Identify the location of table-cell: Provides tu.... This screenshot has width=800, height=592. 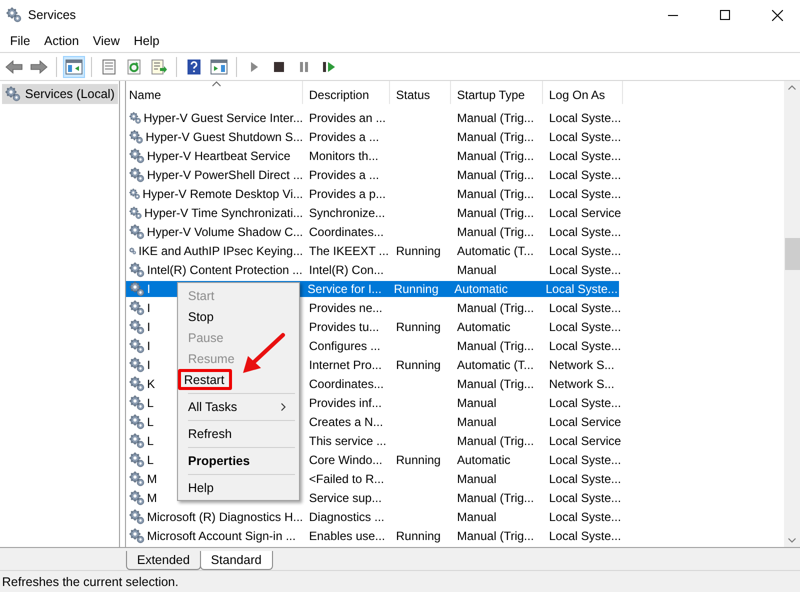
(344, 327).